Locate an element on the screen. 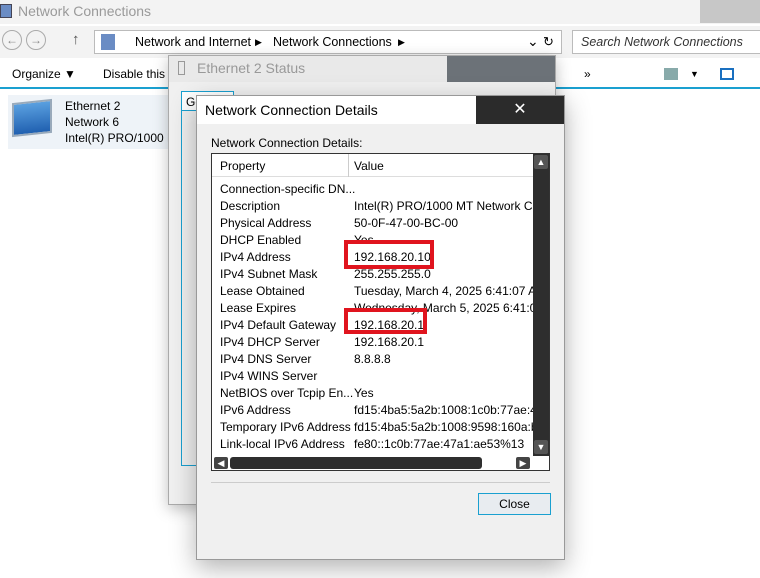 This screenshot has height=578, width=760. horizontal-scrollbar: ◀ ▶ is located at coordinates (373, 463).